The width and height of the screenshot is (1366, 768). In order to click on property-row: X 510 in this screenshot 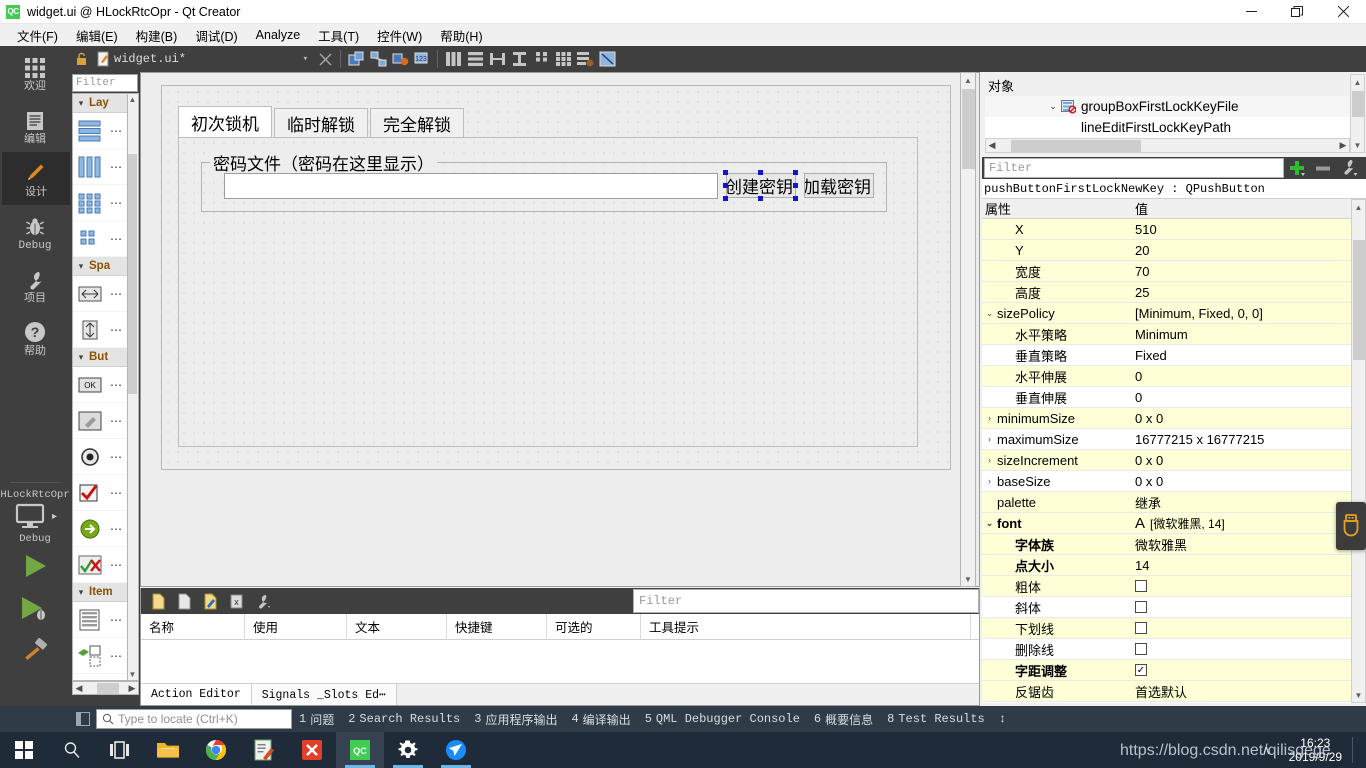, I will do `click(1166, 229)`.